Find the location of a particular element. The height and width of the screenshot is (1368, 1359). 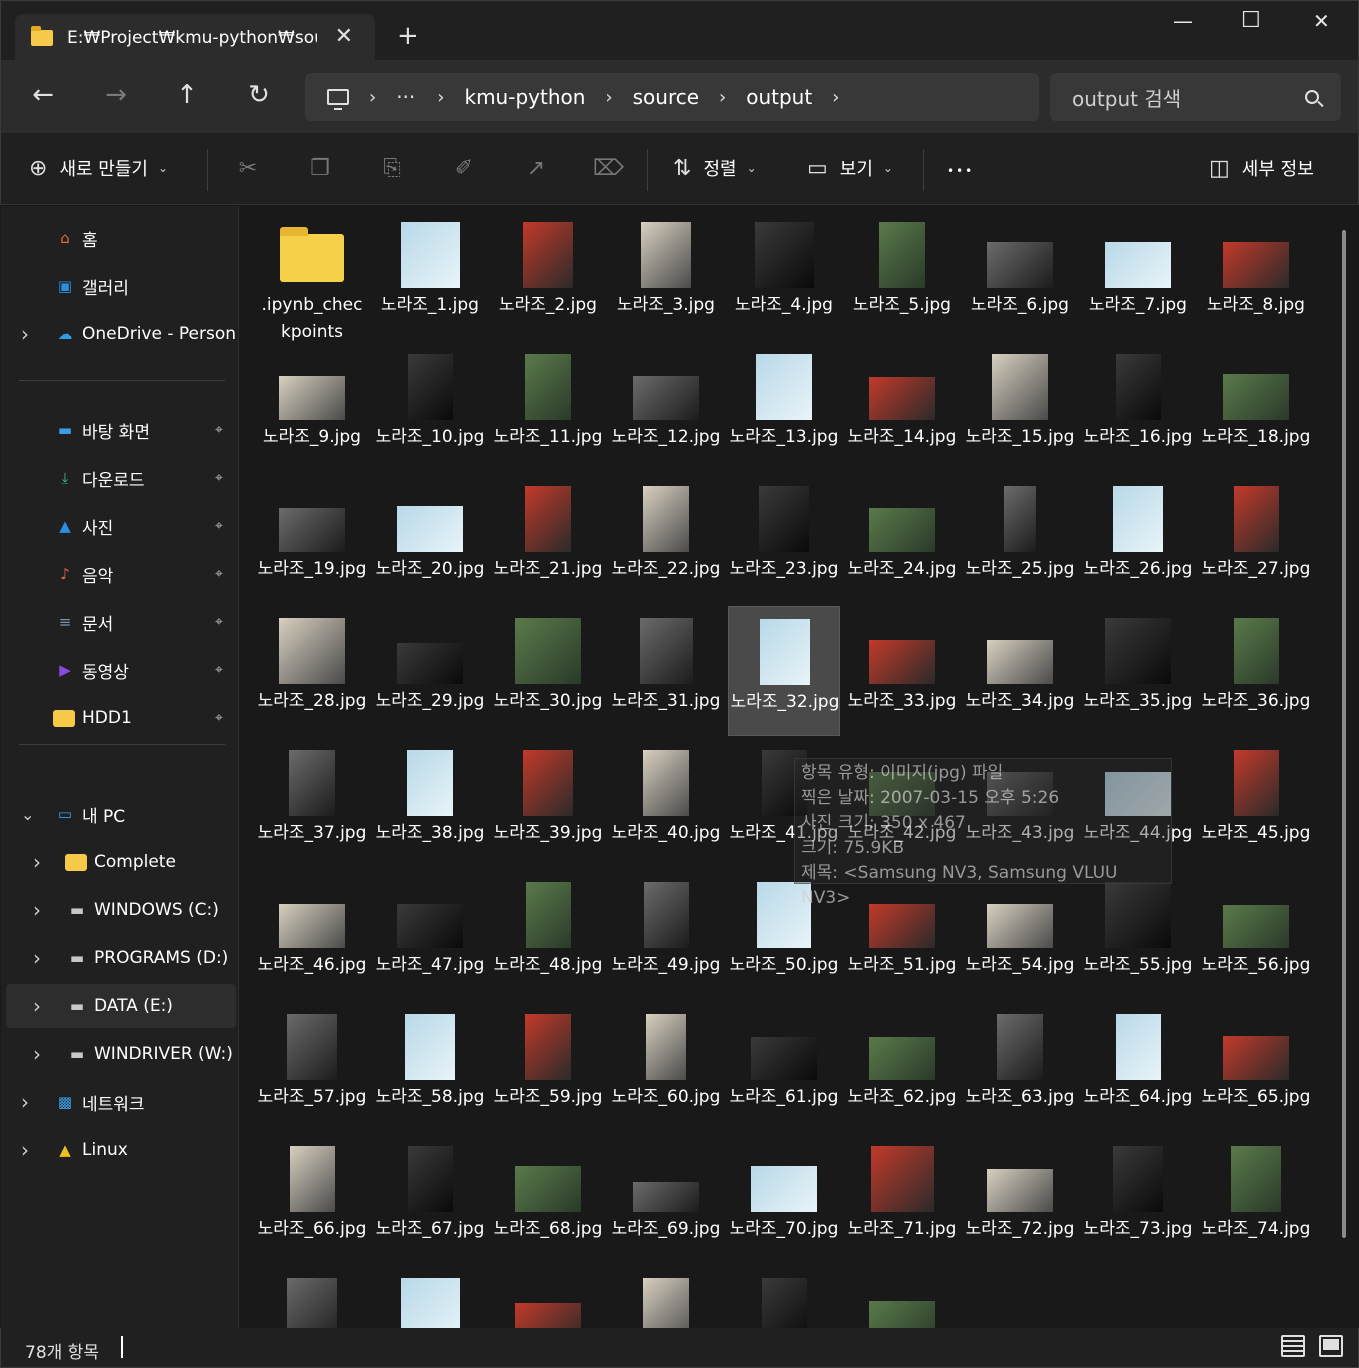

sidebar-item-hdd1: HDD1 ⌖ is located at coordinates (118, 718).